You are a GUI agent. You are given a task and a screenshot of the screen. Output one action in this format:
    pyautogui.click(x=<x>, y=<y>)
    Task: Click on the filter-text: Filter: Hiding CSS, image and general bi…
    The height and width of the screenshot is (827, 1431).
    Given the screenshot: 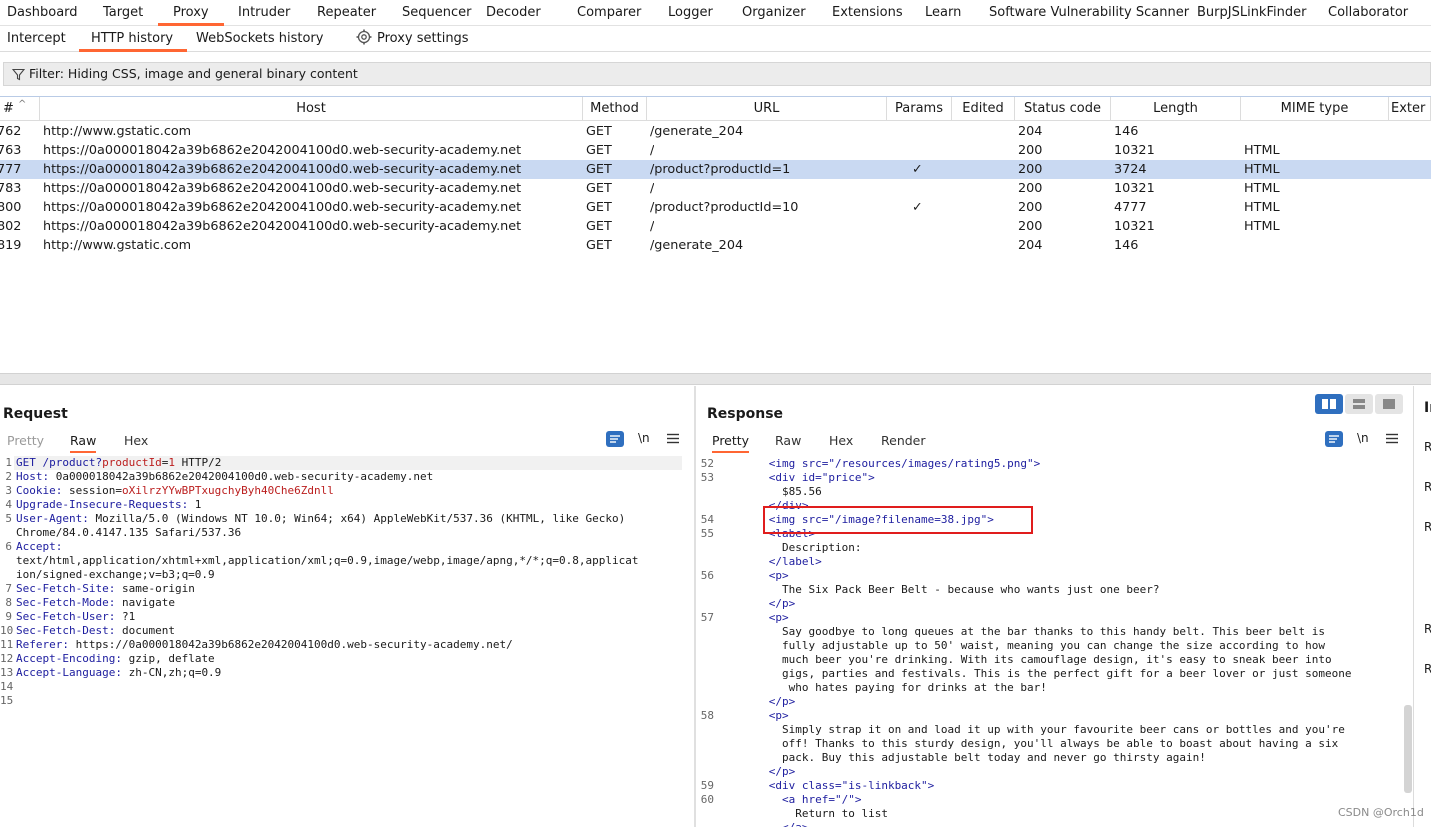 What is the action you would take?
    pyautogui.click(x=193, y=73)
    